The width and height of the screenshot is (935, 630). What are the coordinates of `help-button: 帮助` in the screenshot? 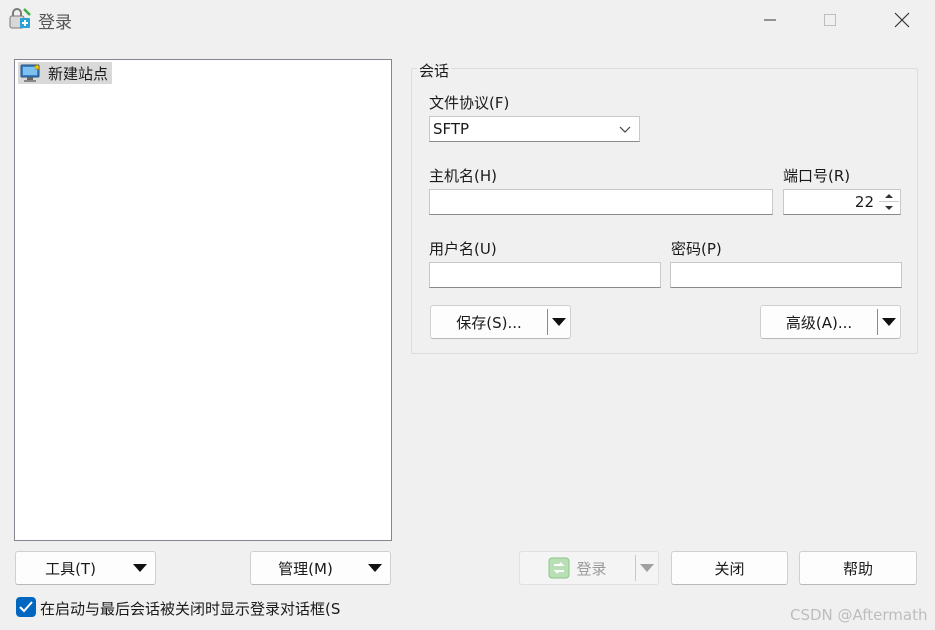 It's located at (858, 568).